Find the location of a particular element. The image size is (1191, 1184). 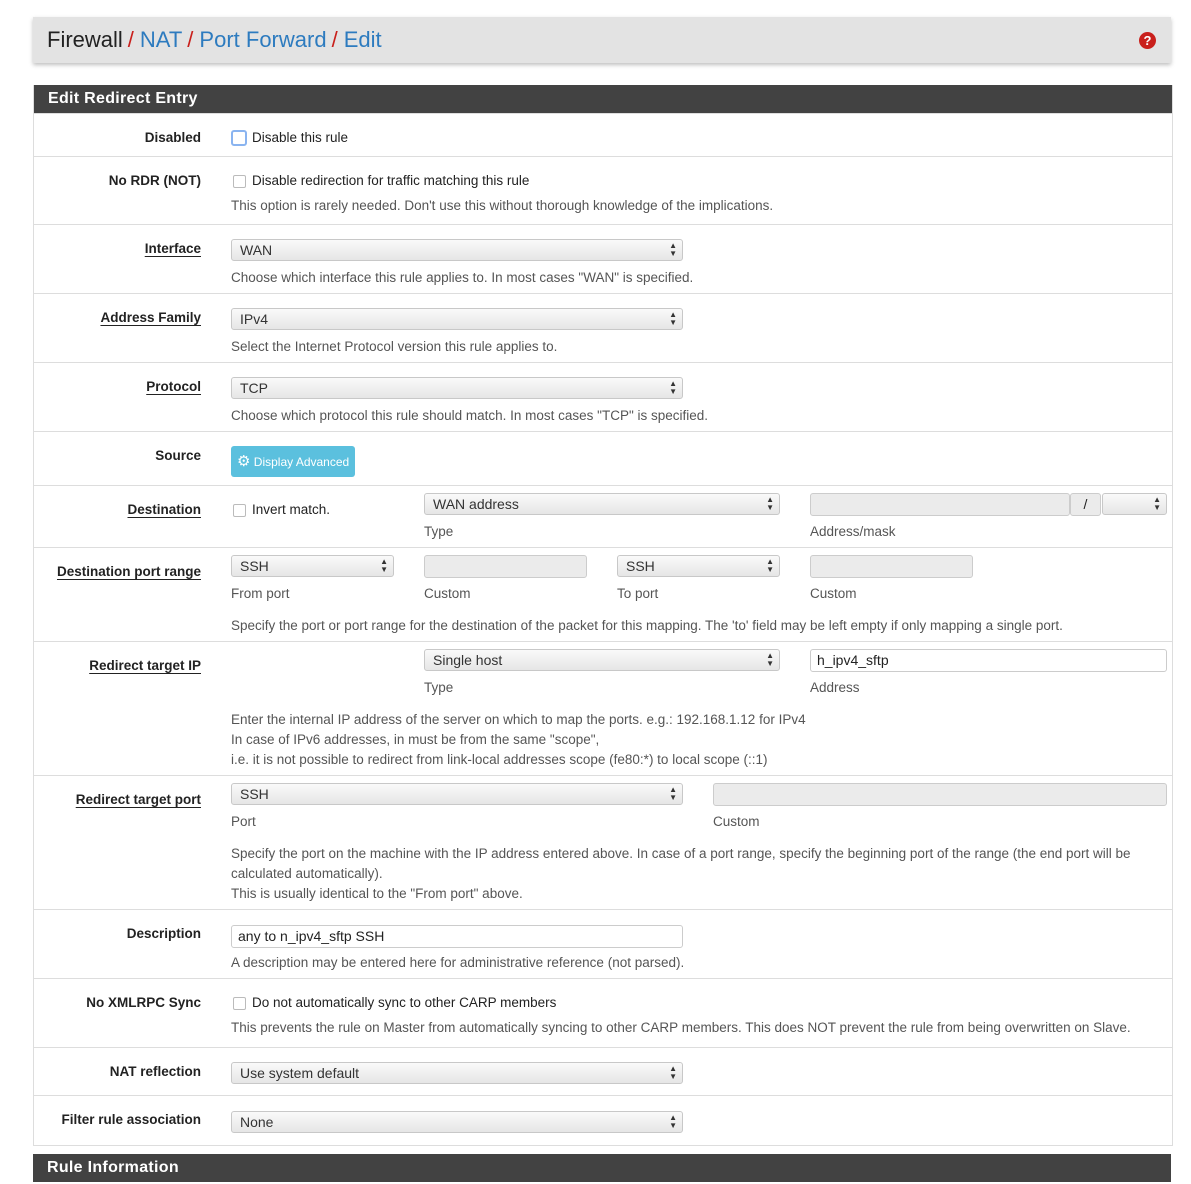

redirect-port-custom-input is located at coordinates (940, 794).